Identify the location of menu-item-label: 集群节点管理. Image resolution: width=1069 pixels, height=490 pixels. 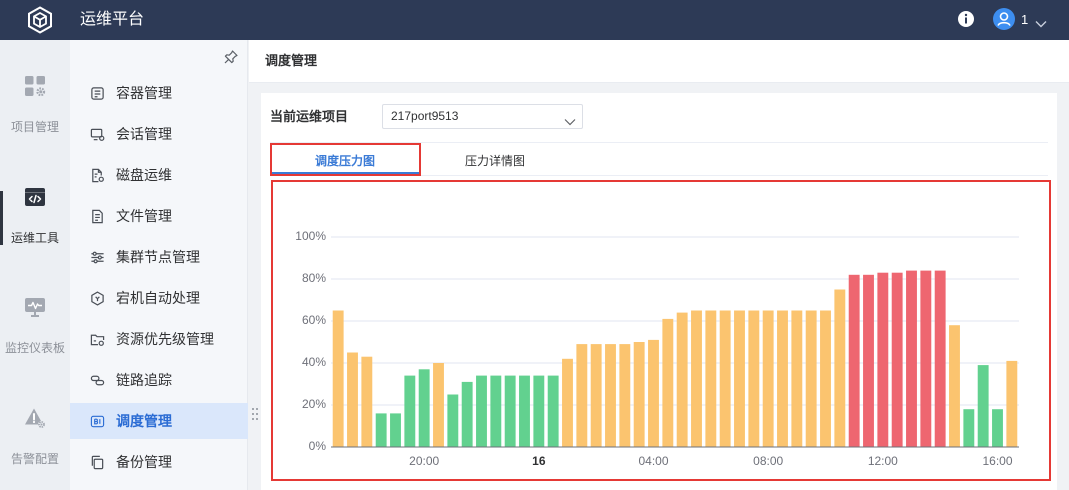
(158, 257).